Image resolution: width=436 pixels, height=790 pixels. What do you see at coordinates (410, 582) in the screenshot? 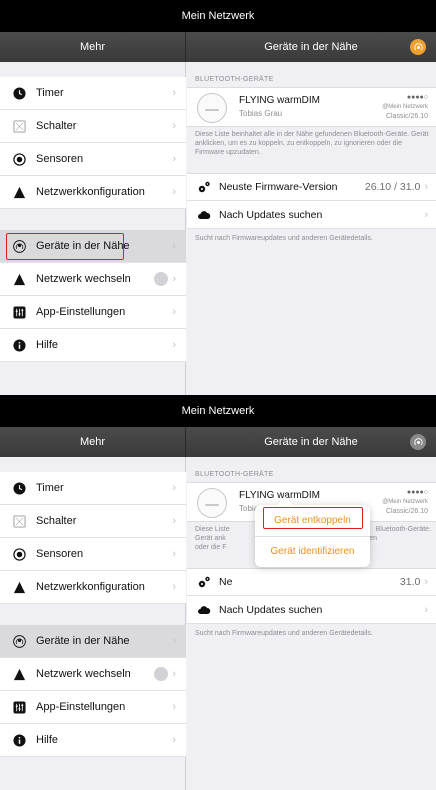
I see `firmware-value: 31.0` at bounding box center [410, 582].